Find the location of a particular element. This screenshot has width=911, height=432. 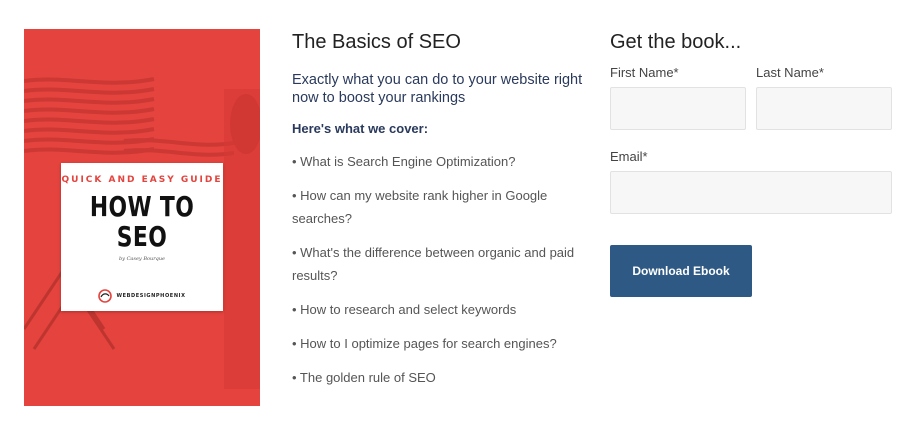

topic-item: • What is Search Engine Optimization? is located at coordinates (404, 161).